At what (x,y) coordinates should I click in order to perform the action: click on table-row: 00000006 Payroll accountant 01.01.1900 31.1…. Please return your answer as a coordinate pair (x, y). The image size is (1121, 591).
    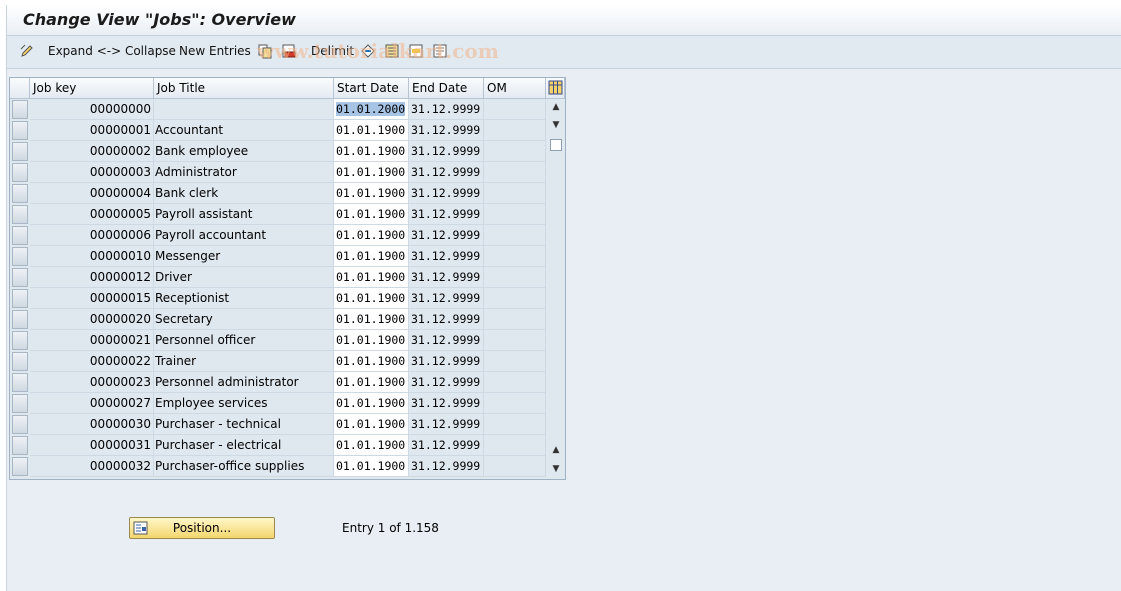
    Looking at the image, I should click on (278, 235).